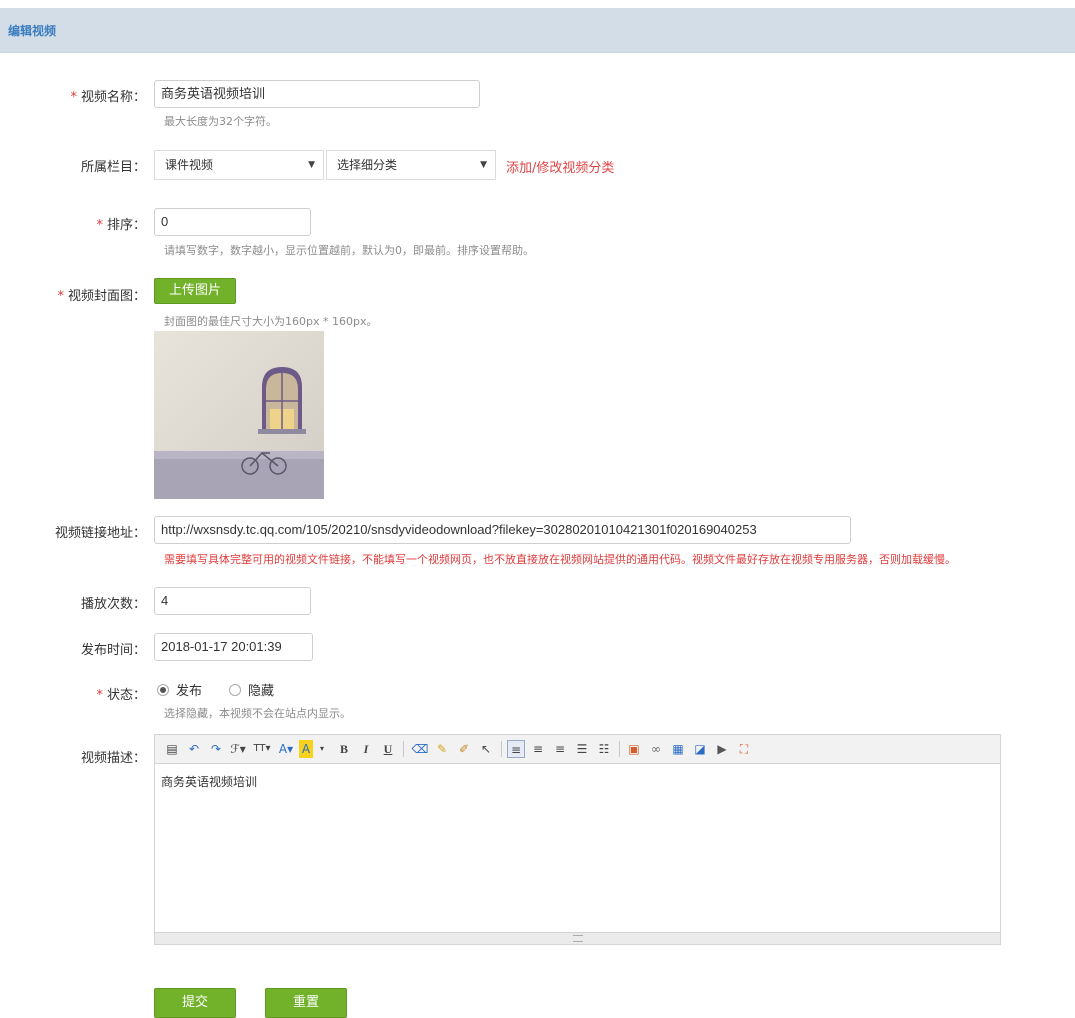 The height and width of the screenshot is (1018, 1075). Describe the element at coordinates (537, 30) in the screenshot. I see `page-header: 编辑视频` at that location.